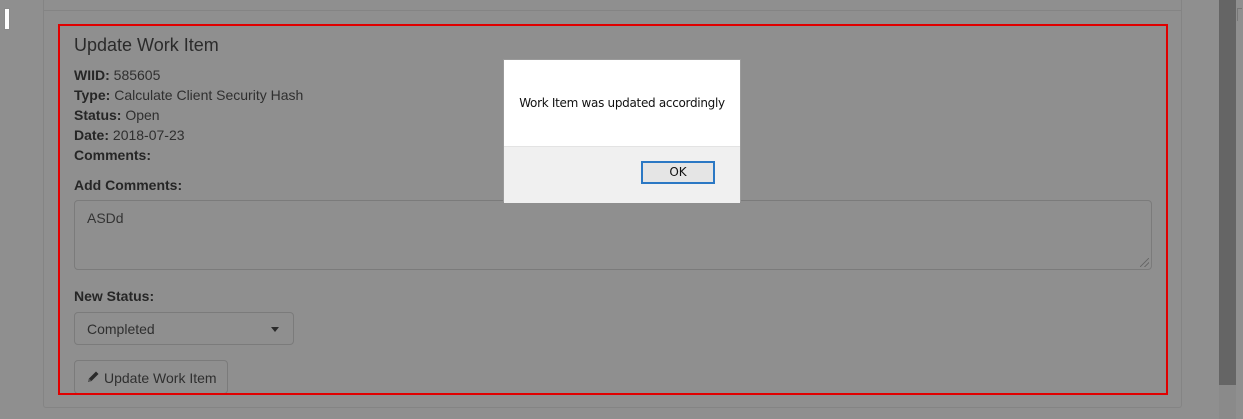 The image size is (1243, 419). What do you see at coordinates (612, 10) in the screenshot?
I see `panel-divider` at bounding box center [612, 10].